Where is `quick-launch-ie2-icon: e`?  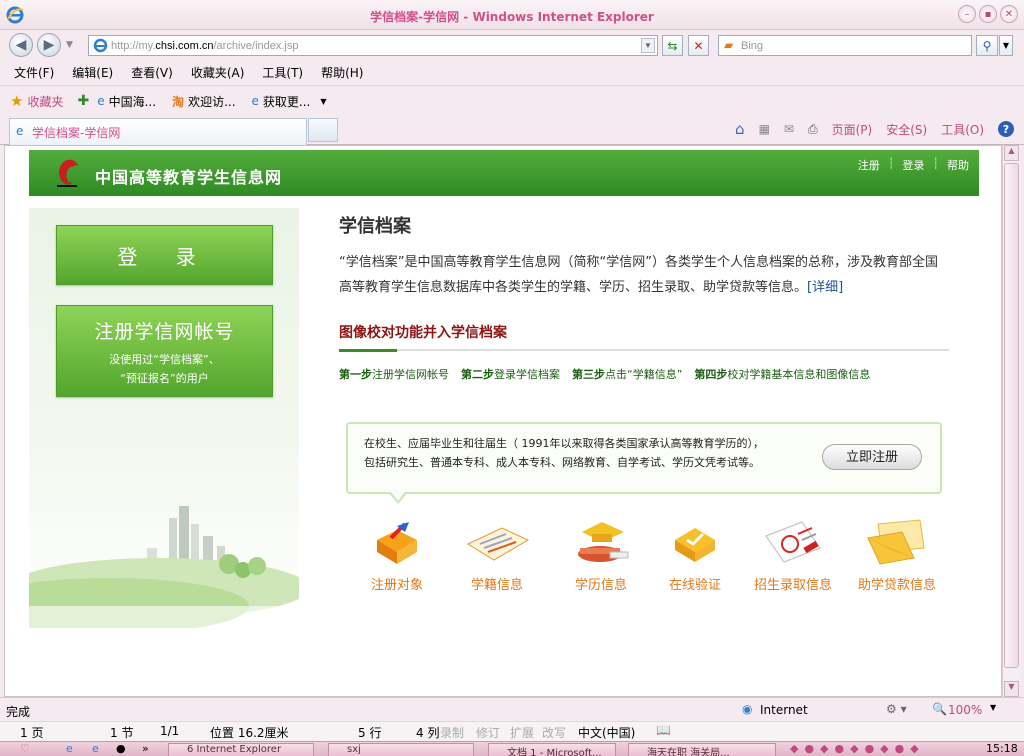
quick-launch-ie2-icon: e is located at coordinates (95, 748).